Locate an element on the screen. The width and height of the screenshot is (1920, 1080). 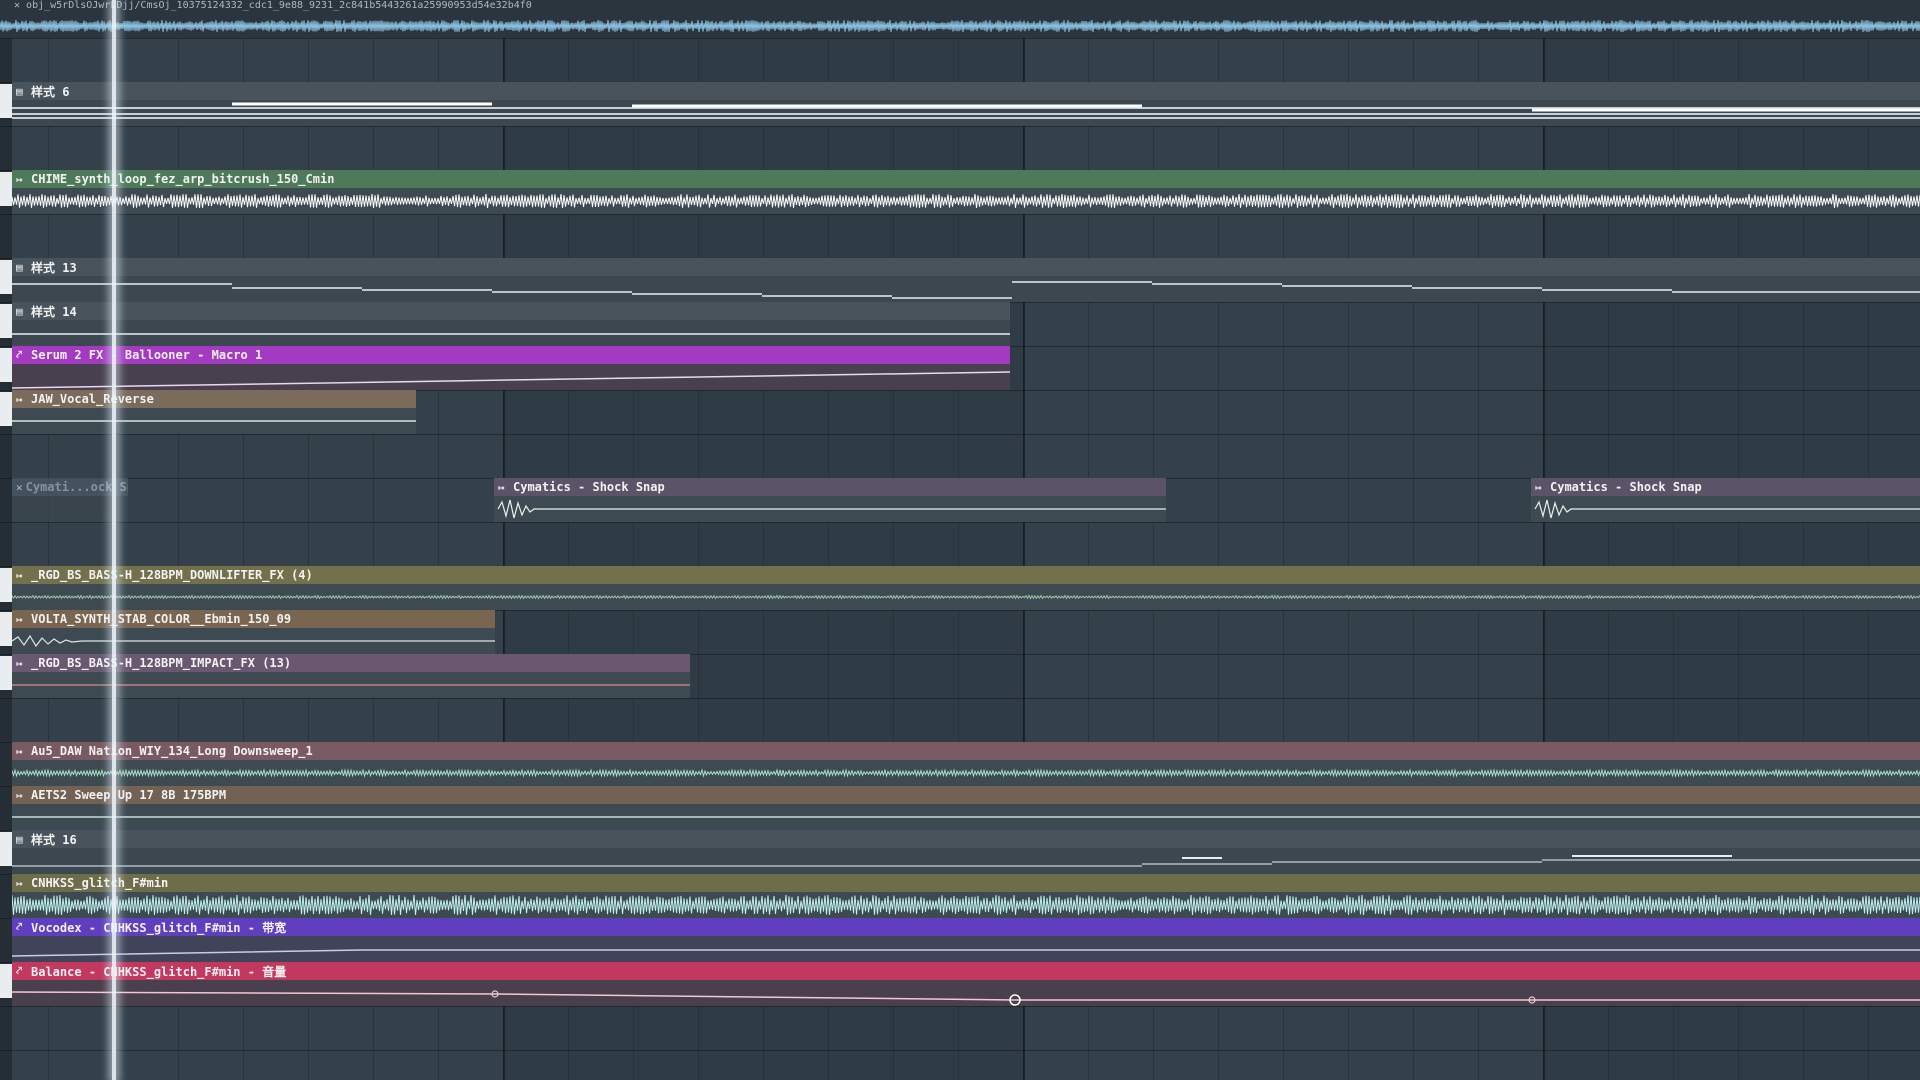
clip-vocodex: ⤤ Vocodex - CNHKSS_glitch_F#min - 带宽 is located at coordinates (966, 940).